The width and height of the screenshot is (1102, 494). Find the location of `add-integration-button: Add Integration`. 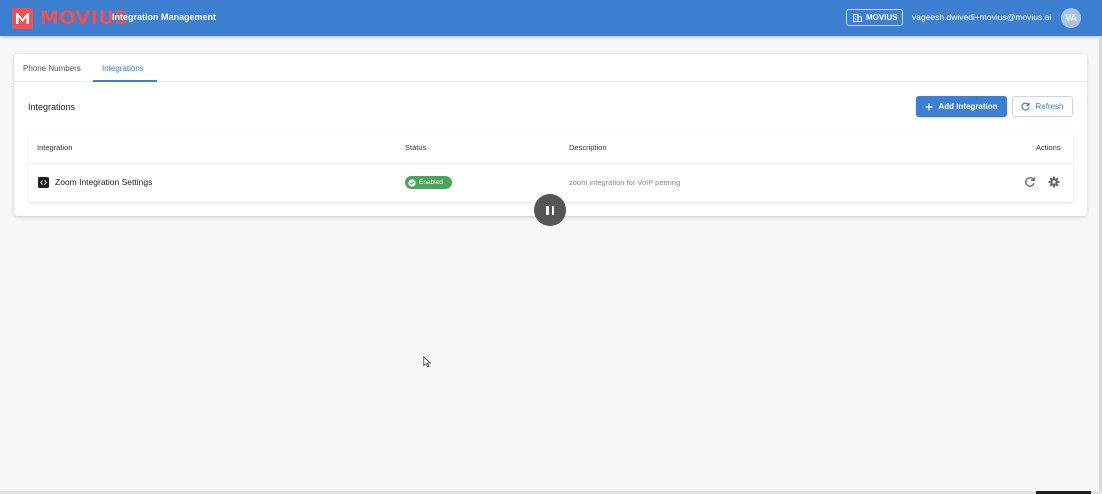

add-integration-button: Add Integration is located at coordinates (961, 106).